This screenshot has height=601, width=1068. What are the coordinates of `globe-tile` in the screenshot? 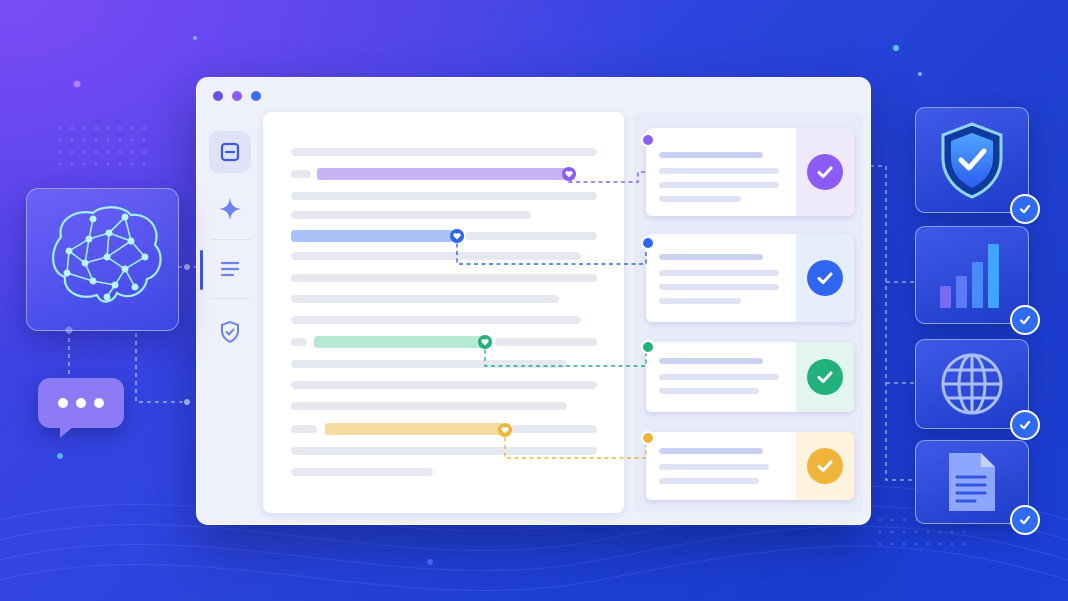 It's located at (977, 389).